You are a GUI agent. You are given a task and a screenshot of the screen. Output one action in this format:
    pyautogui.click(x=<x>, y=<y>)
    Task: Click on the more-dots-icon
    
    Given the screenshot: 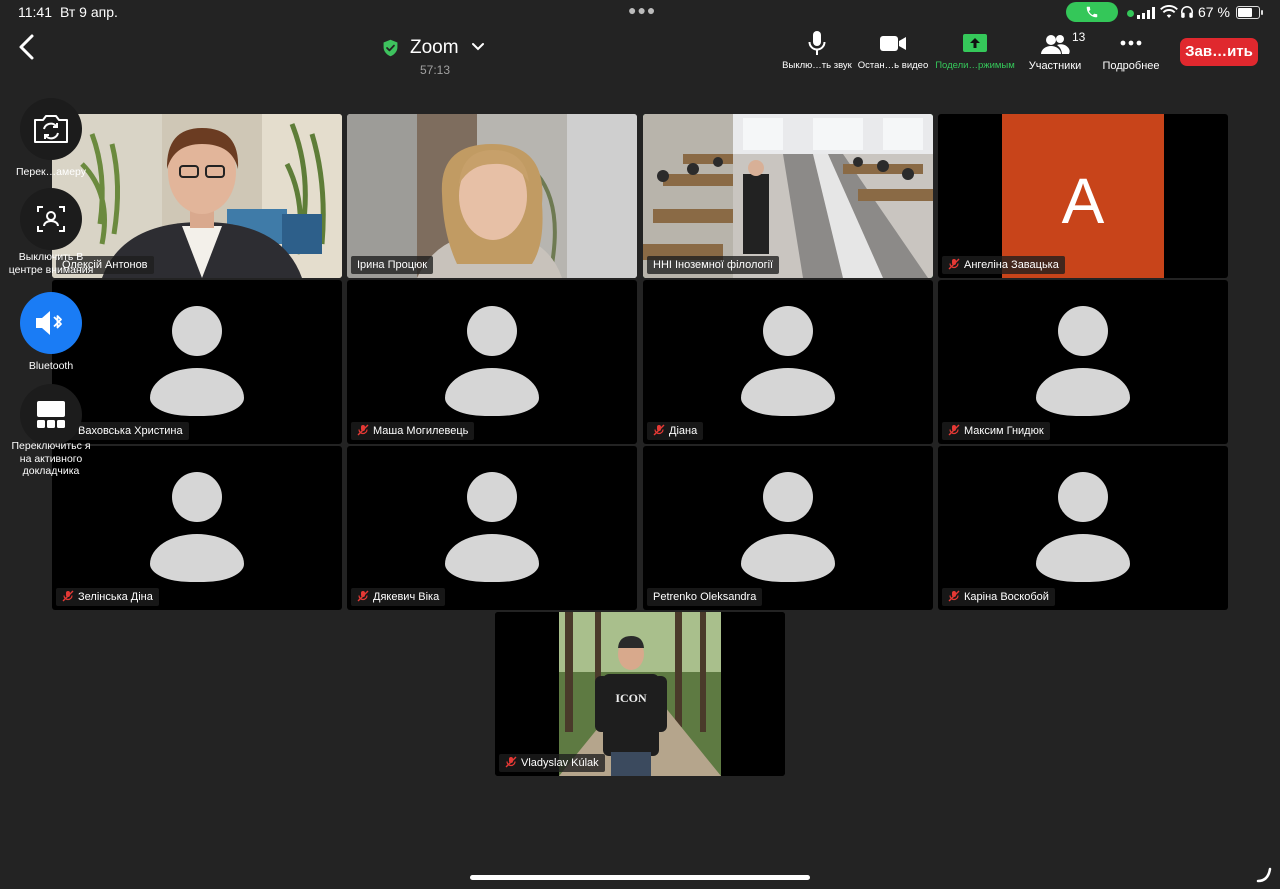 What is the action you would take?
    pyautogui.click(x=1131, y=43)
    